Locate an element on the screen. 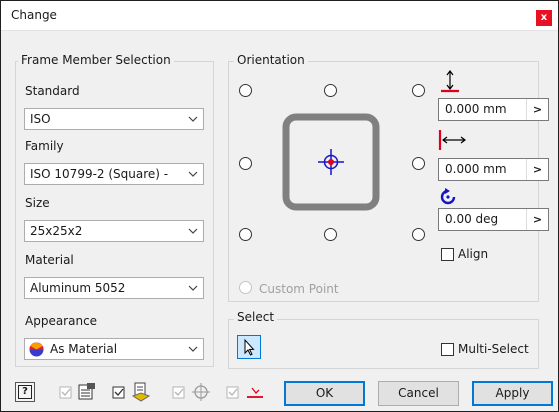  standard-value: ISO is located at coordinates (40, 119).